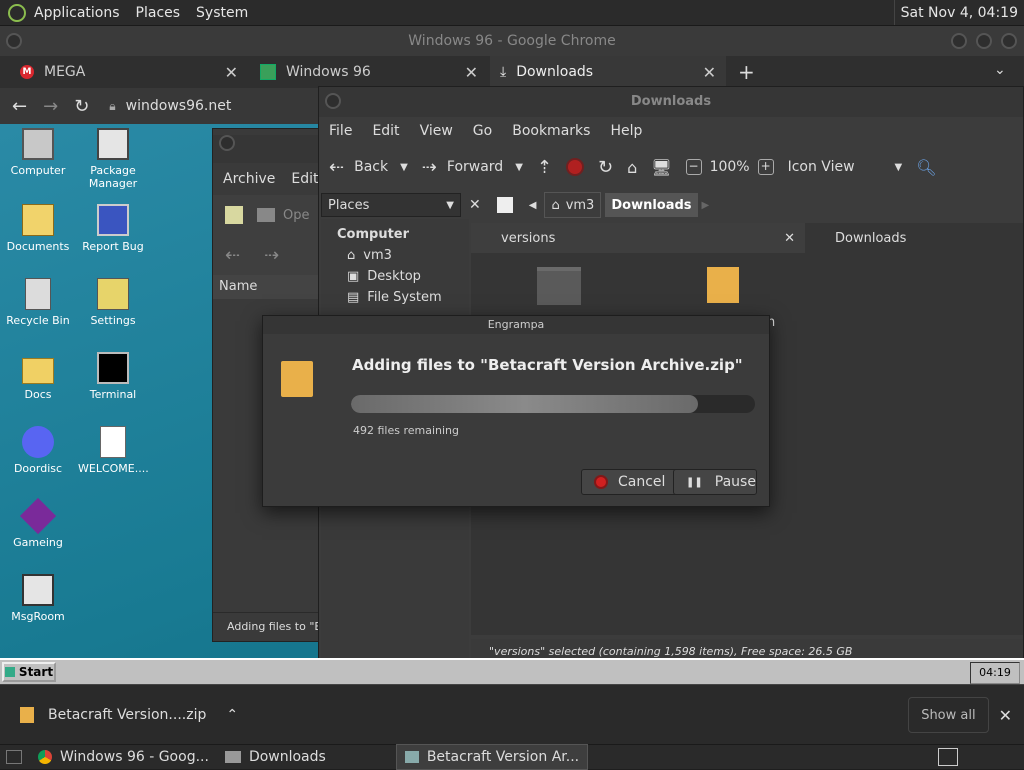  Describe the element at coordinates (516, 325) in the screenshot. I see `dialog-titlebar: Engrampa` at that location.